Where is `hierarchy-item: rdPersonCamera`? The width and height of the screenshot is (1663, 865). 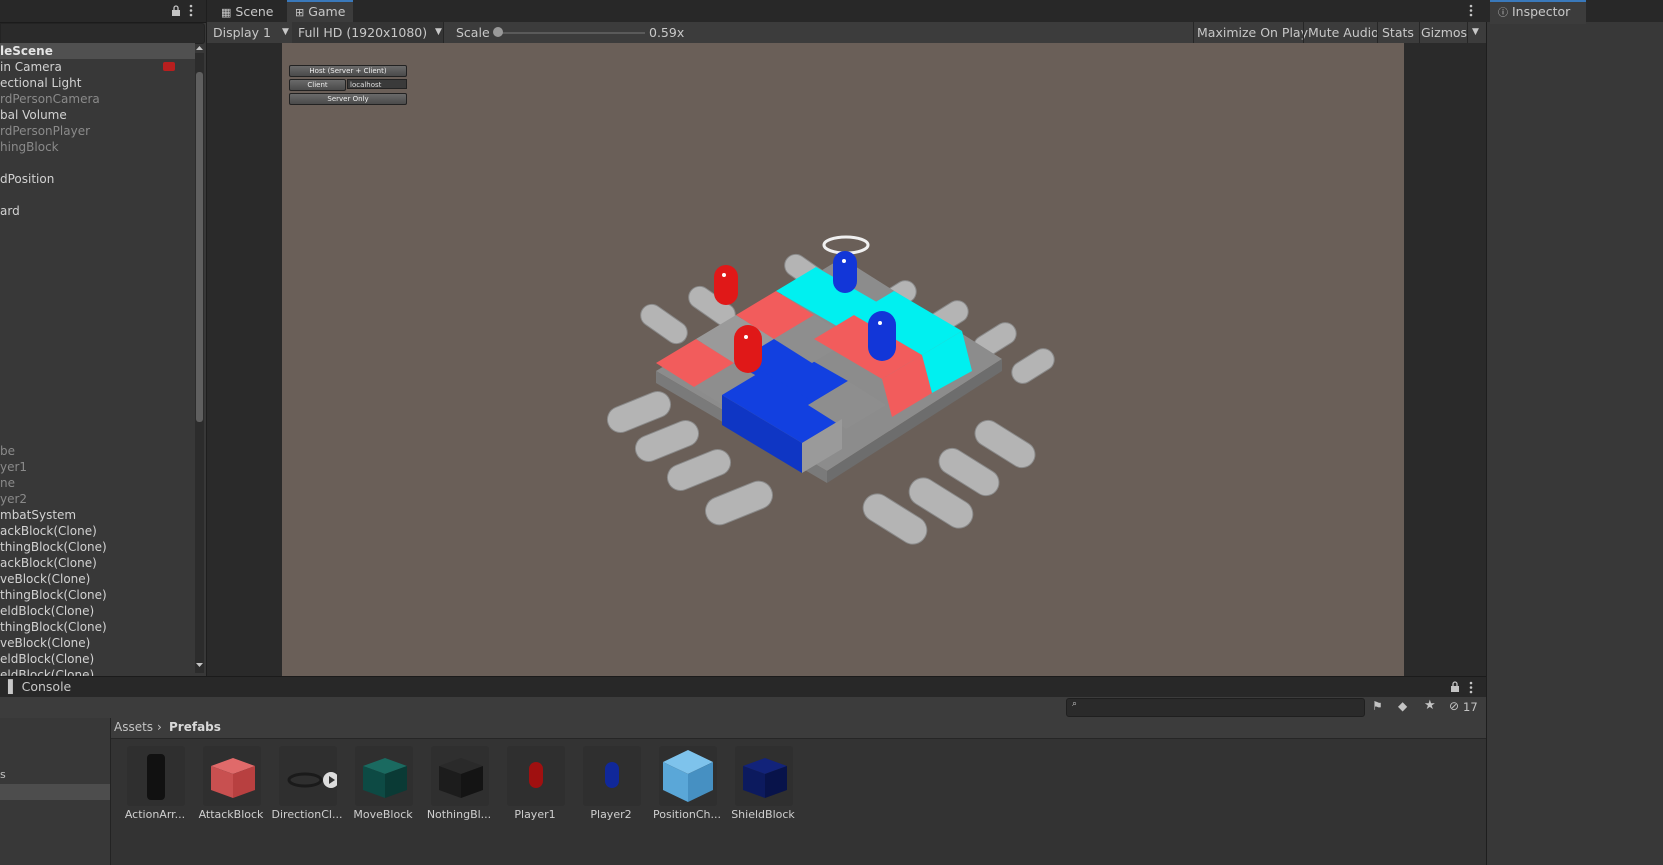 hierarchy-item: rdPersonCamera is located at coordinates (97, 99).